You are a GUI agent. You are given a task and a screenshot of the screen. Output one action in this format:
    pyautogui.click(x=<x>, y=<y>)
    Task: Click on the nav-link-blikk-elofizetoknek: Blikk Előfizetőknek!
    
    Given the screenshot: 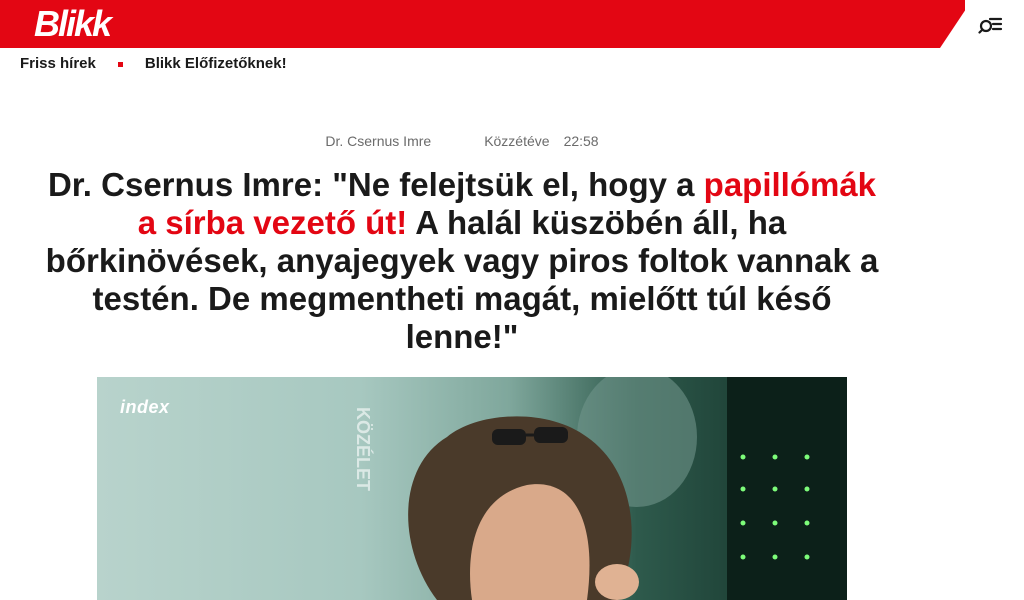 What is the action you would take?
    pyautogui.click(x=216, y=64)
    